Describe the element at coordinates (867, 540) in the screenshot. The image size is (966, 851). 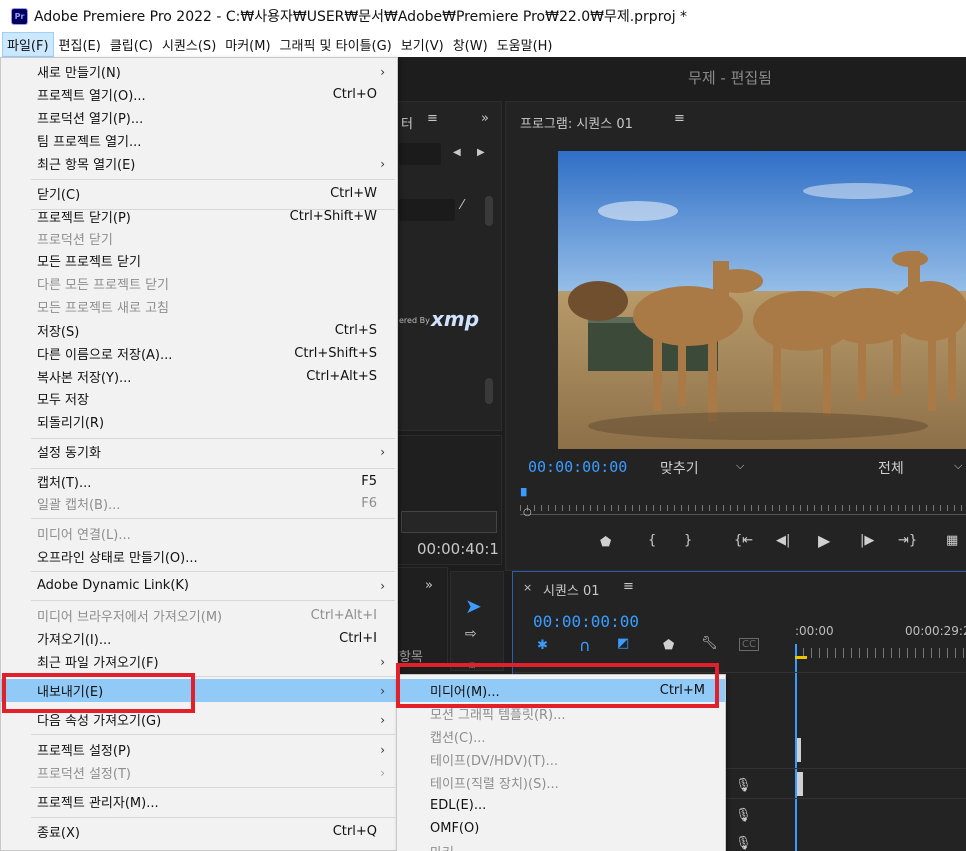
I see `step-forward-icon: |▶` at that location.